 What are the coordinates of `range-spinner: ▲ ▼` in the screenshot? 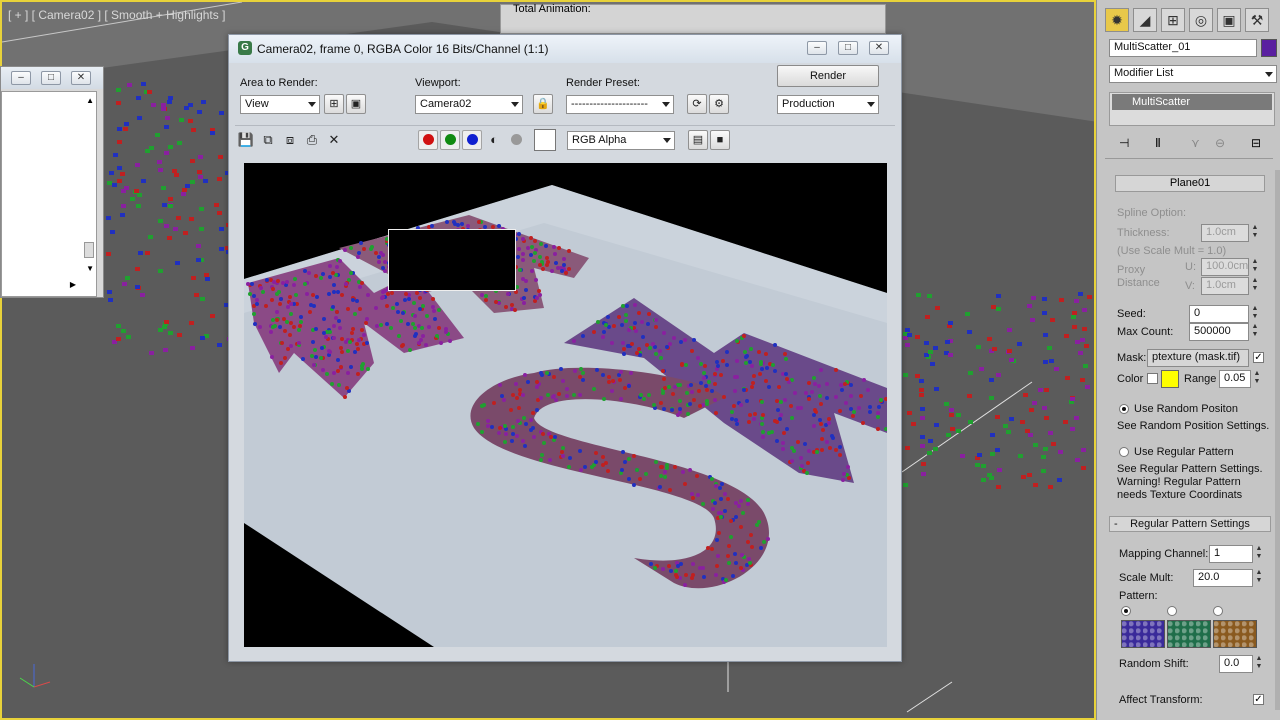 It's located at (1257, 378).